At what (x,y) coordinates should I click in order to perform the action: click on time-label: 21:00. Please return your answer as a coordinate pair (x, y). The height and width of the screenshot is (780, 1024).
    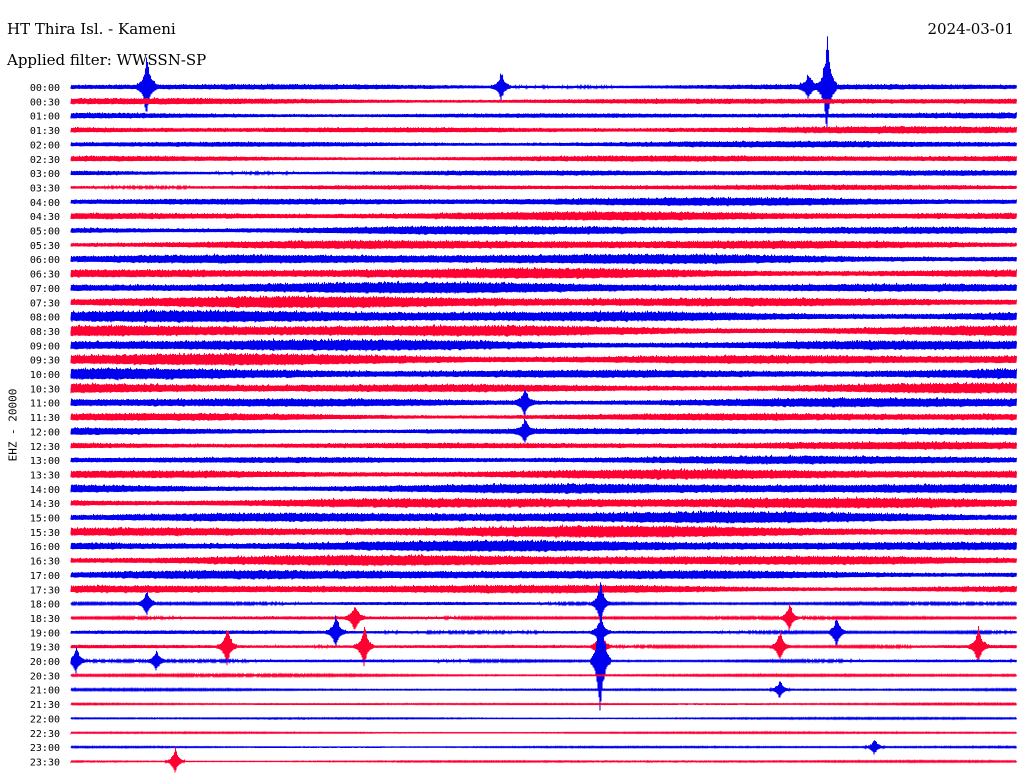
    Looking at the image, I should click on (45, 691).